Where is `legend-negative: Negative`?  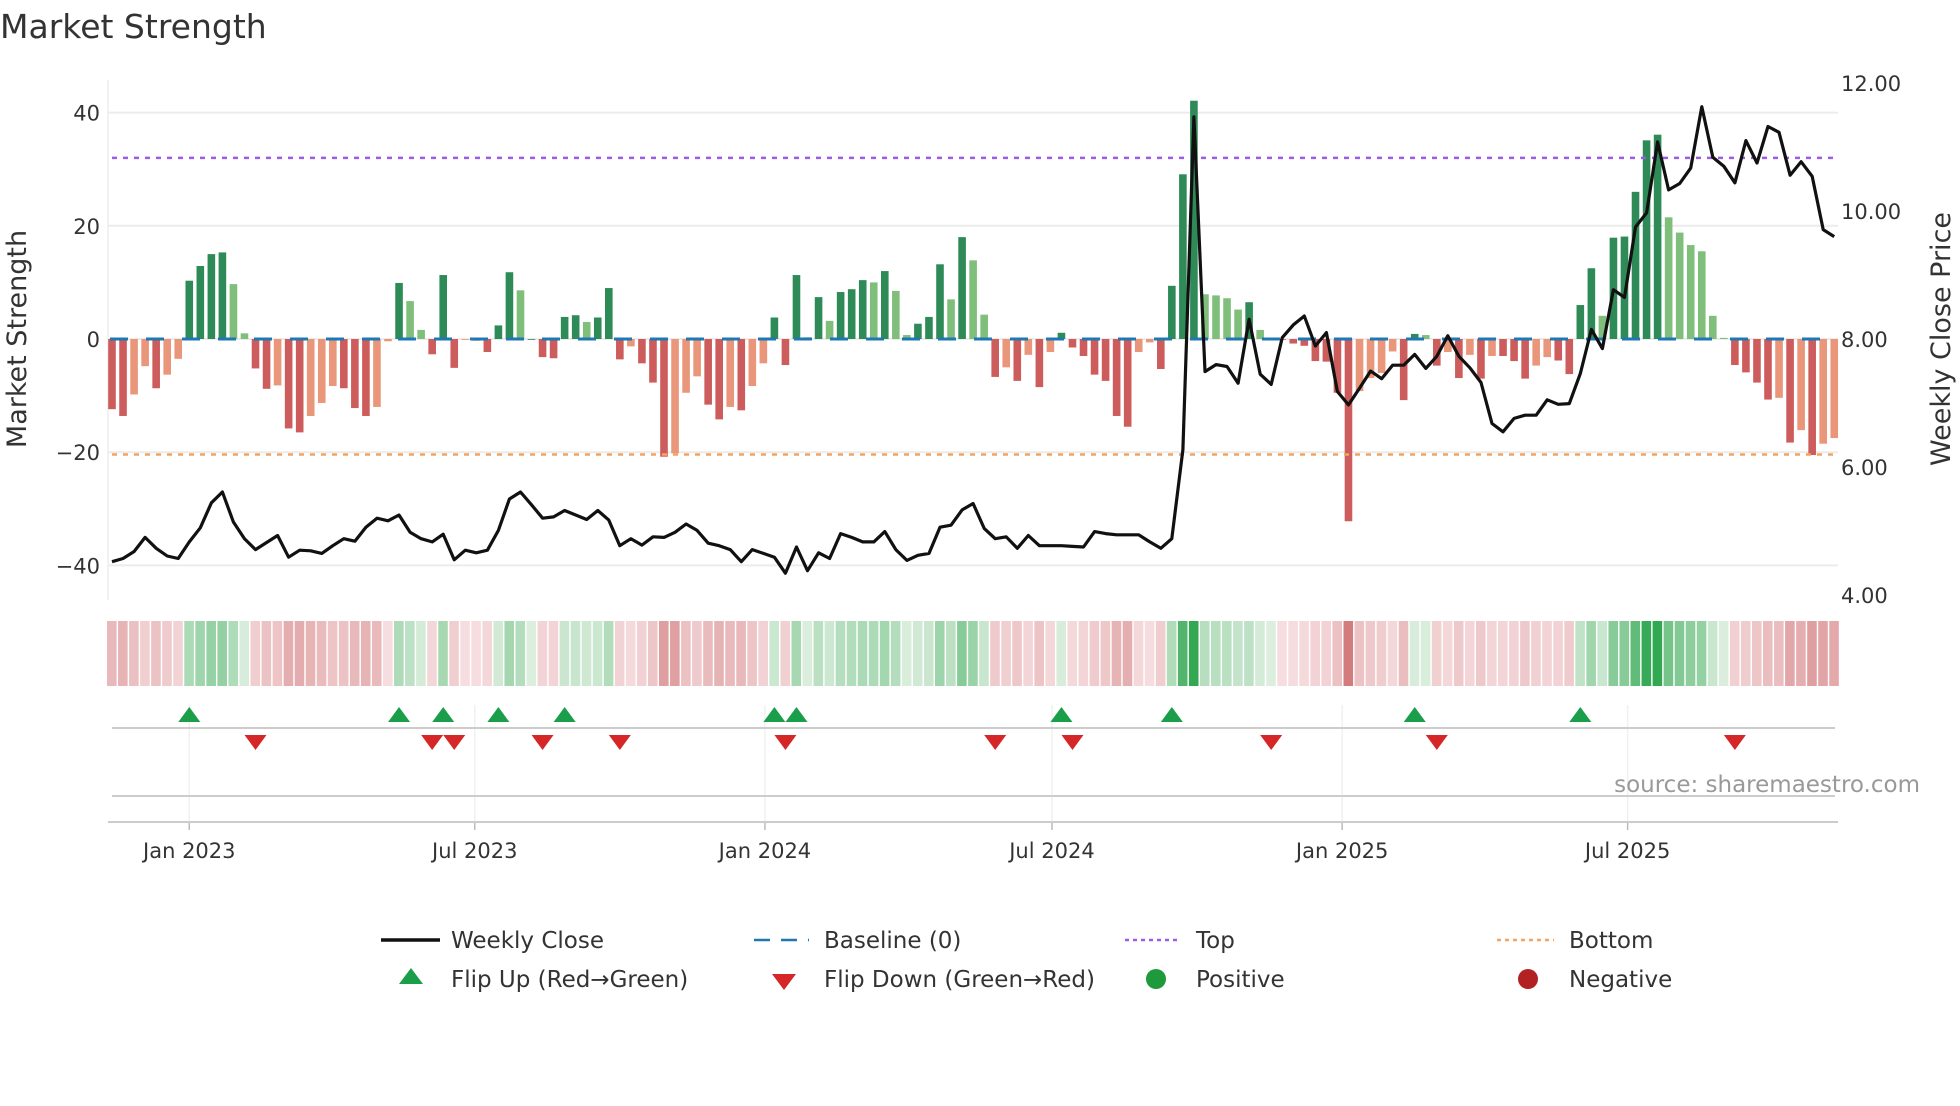 legend-negative: Negative is located at coordinates (1620, 980).